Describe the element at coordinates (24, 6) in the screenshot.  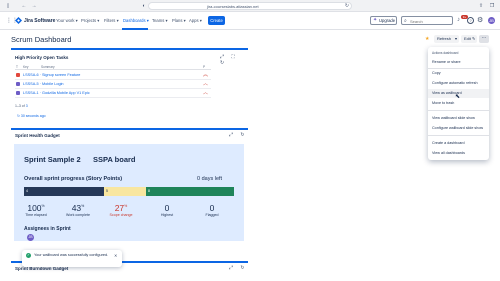
I see `back-icon: ←` at that location.